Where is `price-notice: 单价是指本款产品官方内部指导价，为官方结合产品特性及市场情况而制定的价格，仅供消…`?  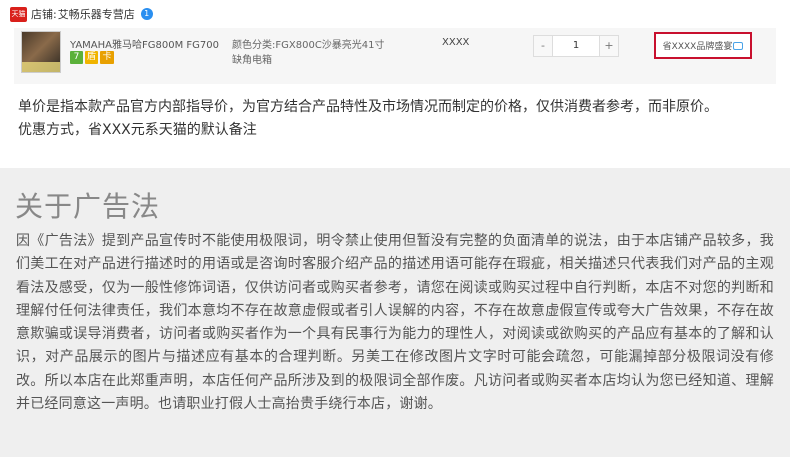
price-notice: 单价是指本款产品官方内部指导价，为官方结合产品特性及市场情况而制定的价格，仅供消… is located at coordinates (403, 119).